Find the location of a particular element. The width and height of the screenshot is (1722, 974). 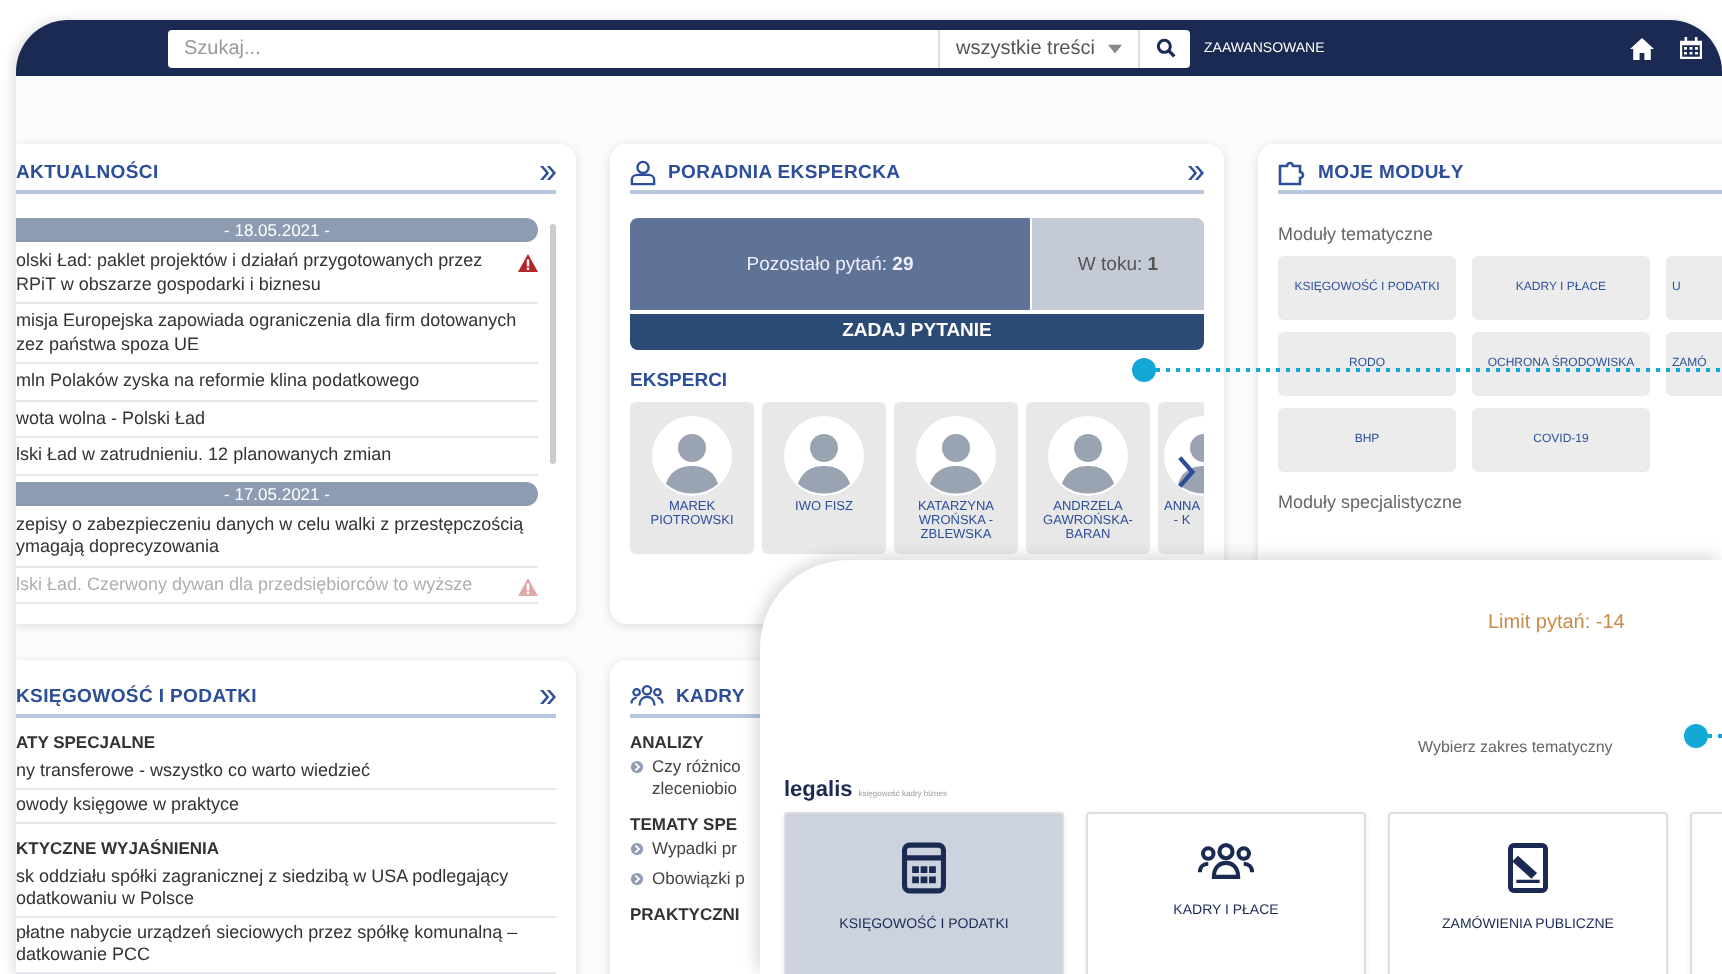

question-limit: Limit pytań: -14 is located at coordinates (1556, 623).